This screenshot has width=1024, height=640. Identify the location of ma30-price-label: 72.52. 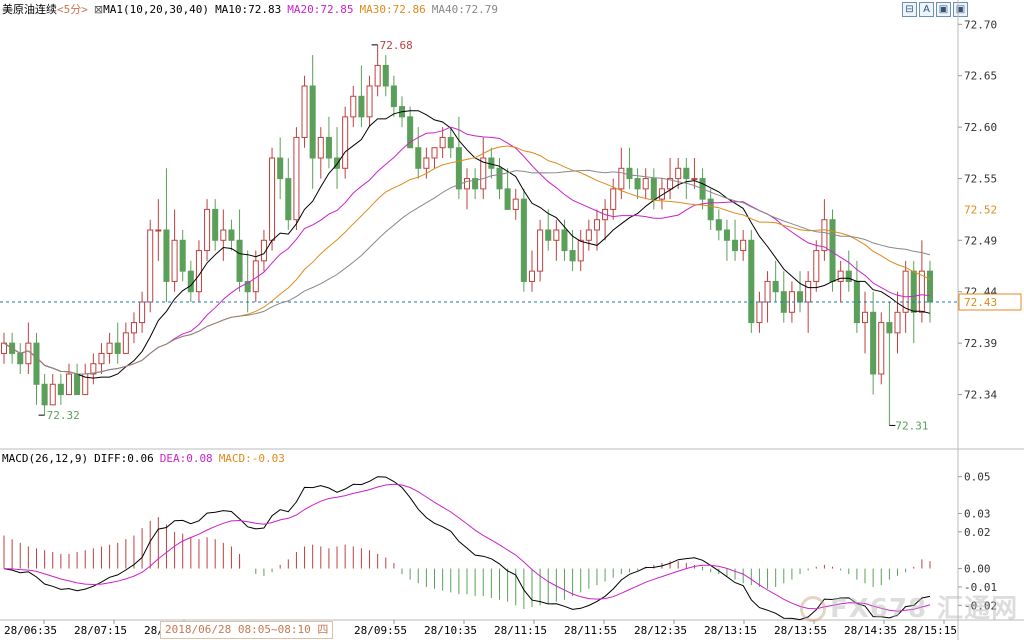
(980, 209).